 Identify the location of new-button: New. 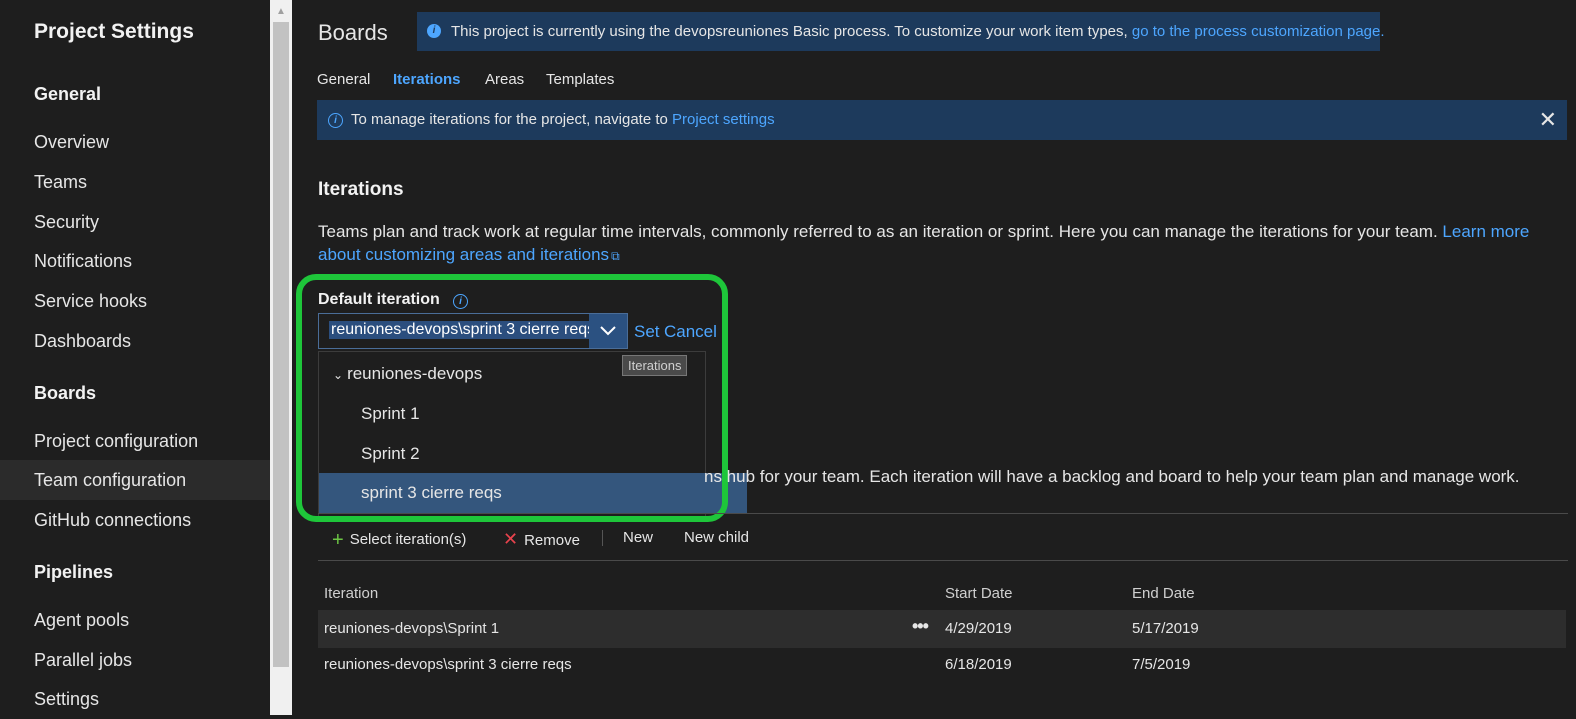
(638, 537).